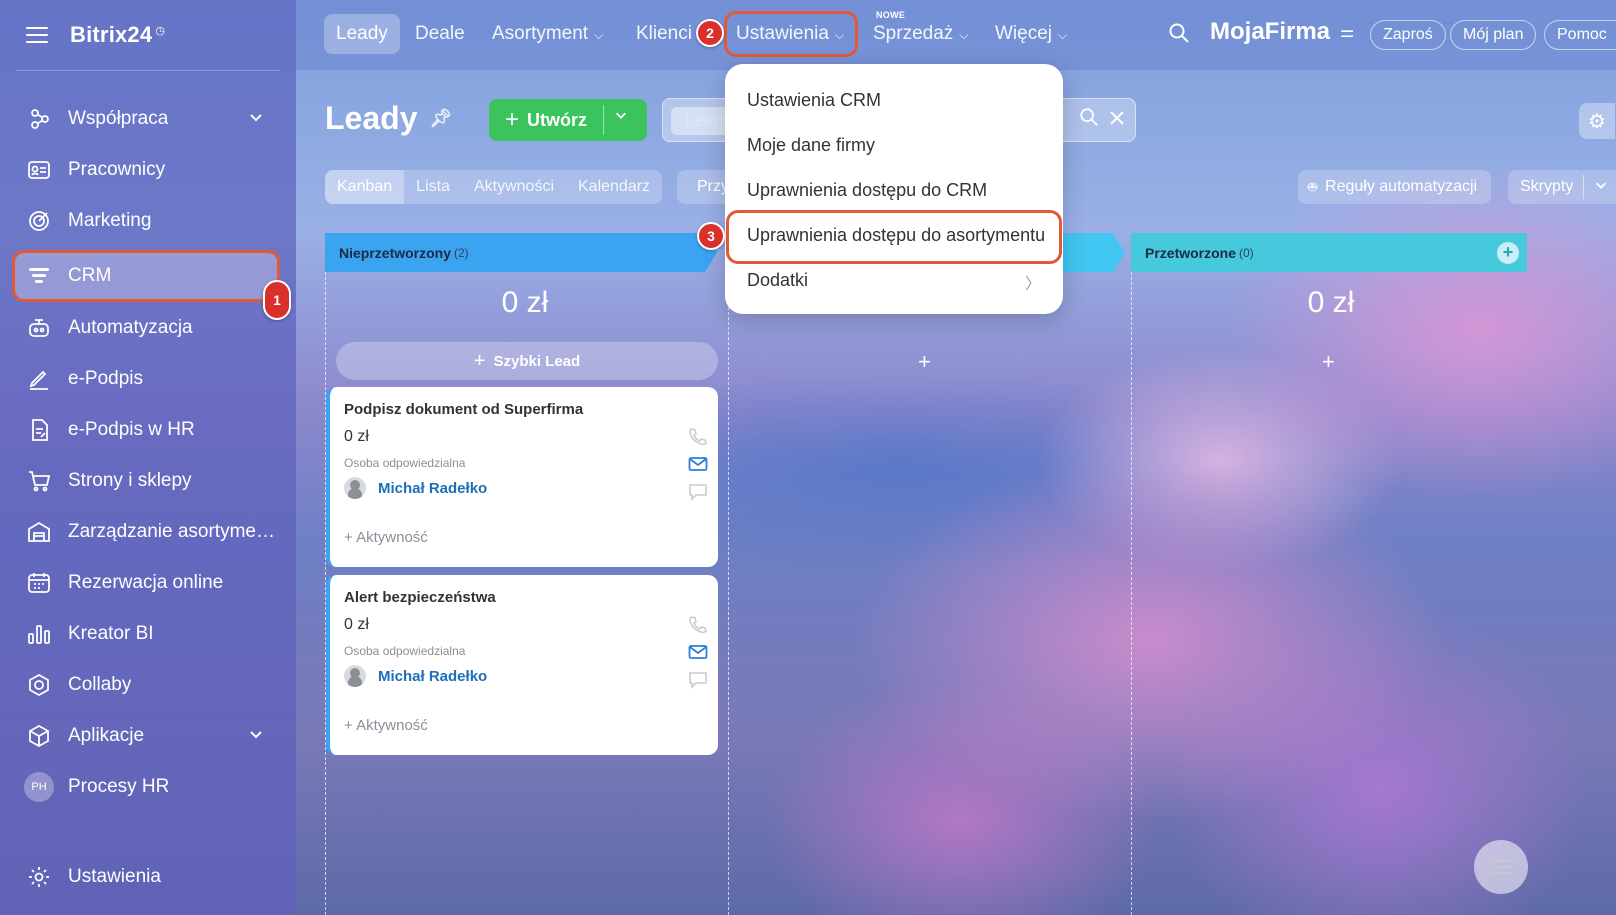 Image resolution: width=1616 pixels, height=915 pixels. I want to click on view-aktywnosci: Aktywności, so click(514, 187).